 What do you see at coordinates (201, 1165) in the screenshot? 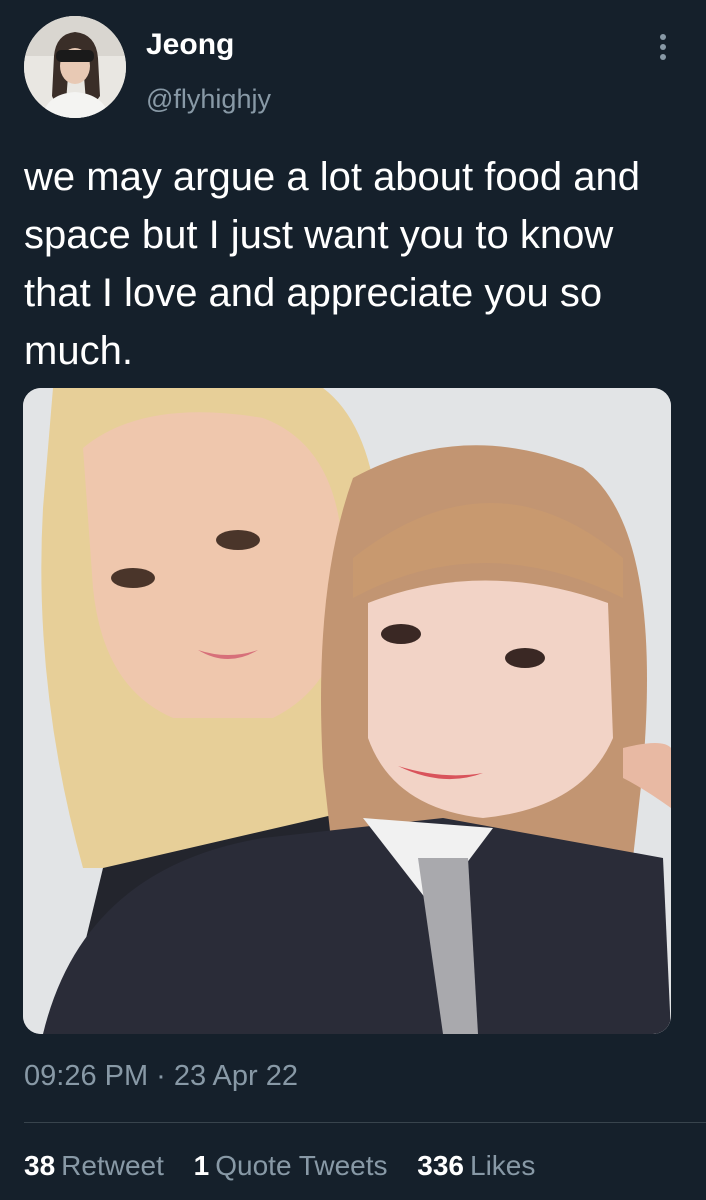
I see `quote-tweets-count: 1` at bounding box center [201, 1165].